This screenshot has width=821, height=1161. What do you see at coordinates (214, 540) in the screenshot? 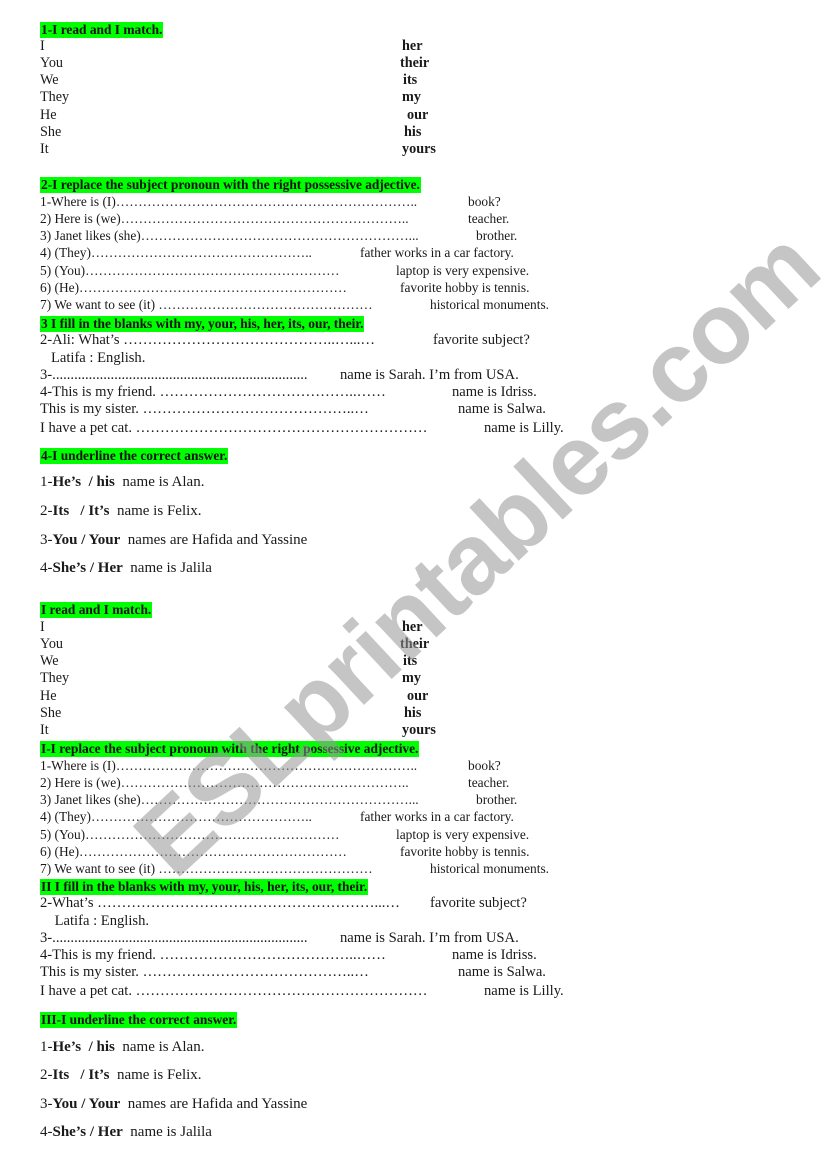
I see `item-rest: names are Hafida and Yassine` at bounding box center [214, 540].